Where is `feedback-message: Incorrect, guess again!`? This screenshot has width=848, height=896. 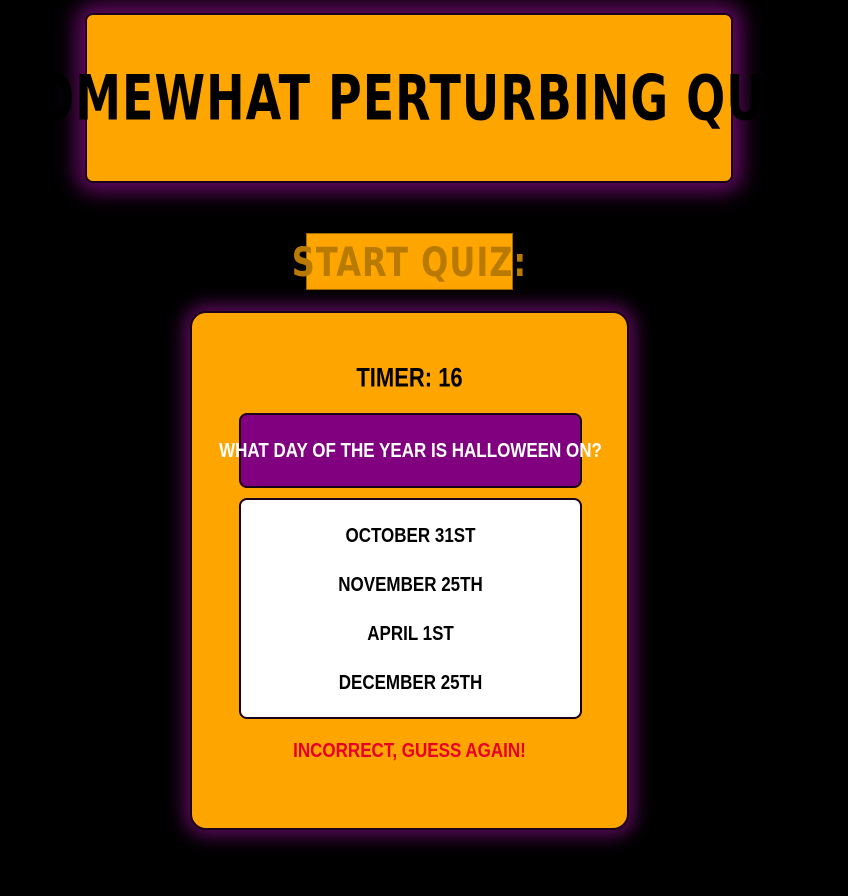 feedback-message: Incorrect, guess again! is located at coordinates (409, 750).